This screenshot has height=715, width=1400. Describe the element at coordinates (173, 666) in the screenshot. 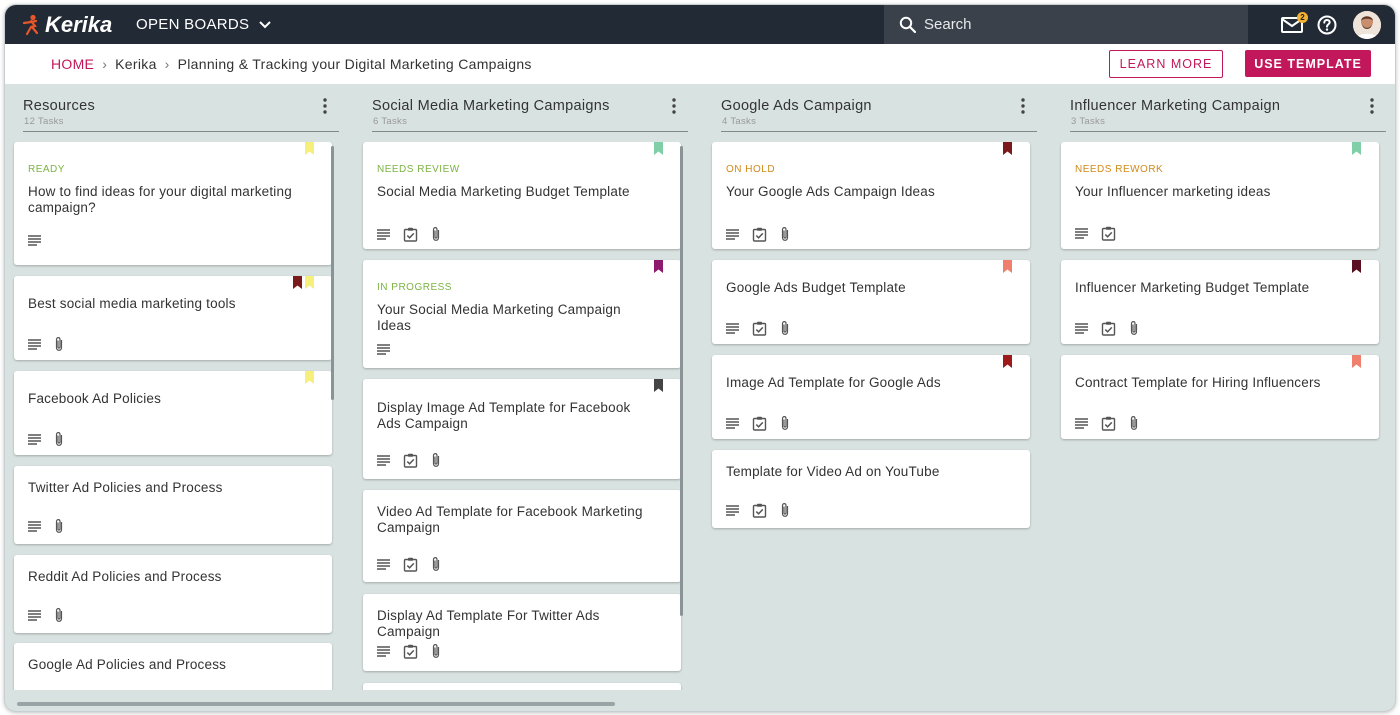

I see `task-card: Google Ad Policies and Process` at that location.